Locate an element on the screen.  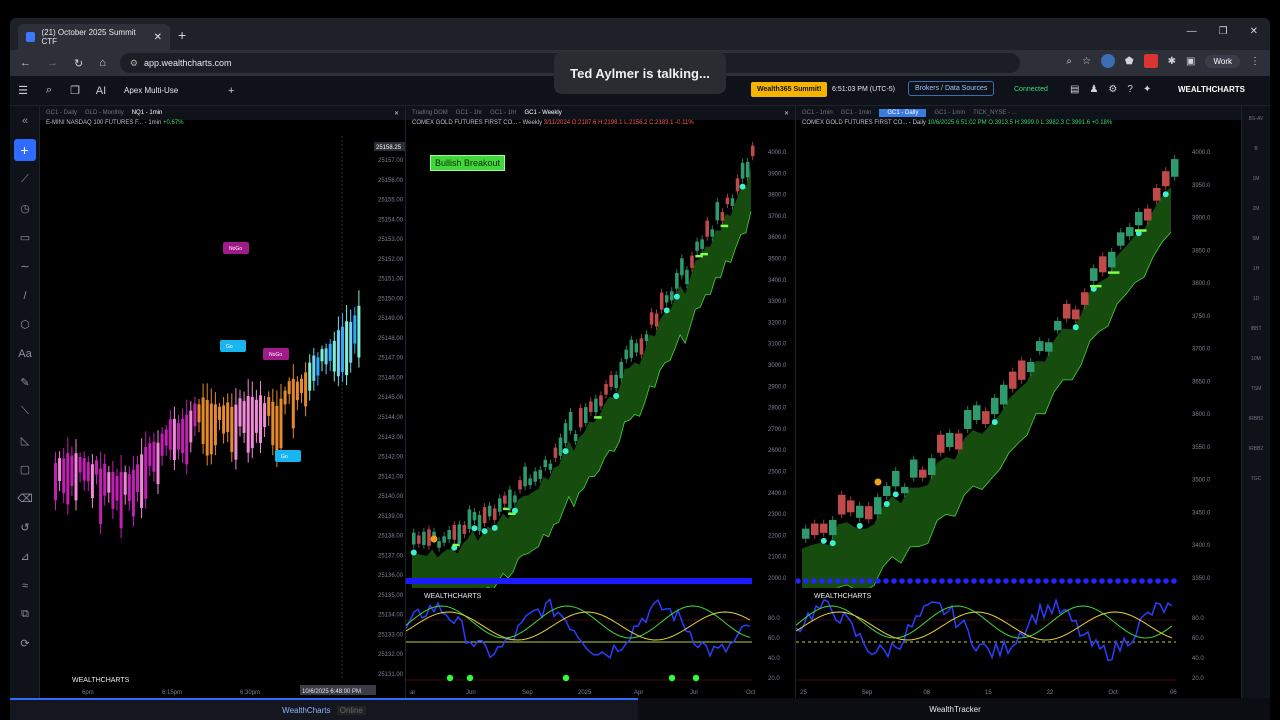
add-layout-icon: + is located at coordinates (231, 91).